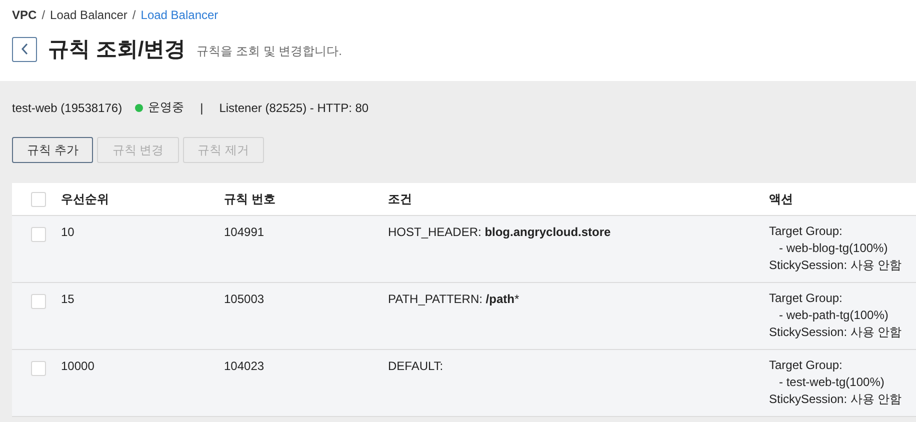  I want to click on column-header: 조건, so click(400, 199).